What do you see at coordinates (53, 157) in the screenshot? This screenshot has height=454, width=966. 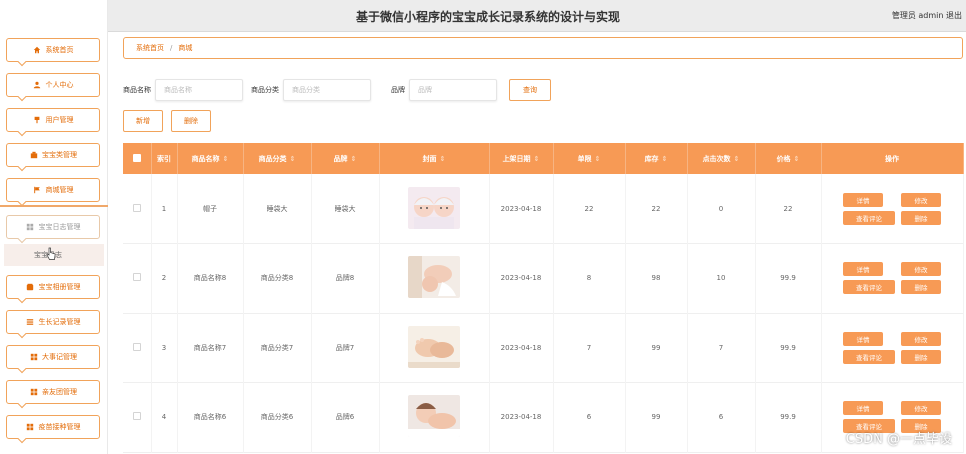 I see `sidebar-item-baby-types: 宝宝类管理` at bounding box center [53, 157].